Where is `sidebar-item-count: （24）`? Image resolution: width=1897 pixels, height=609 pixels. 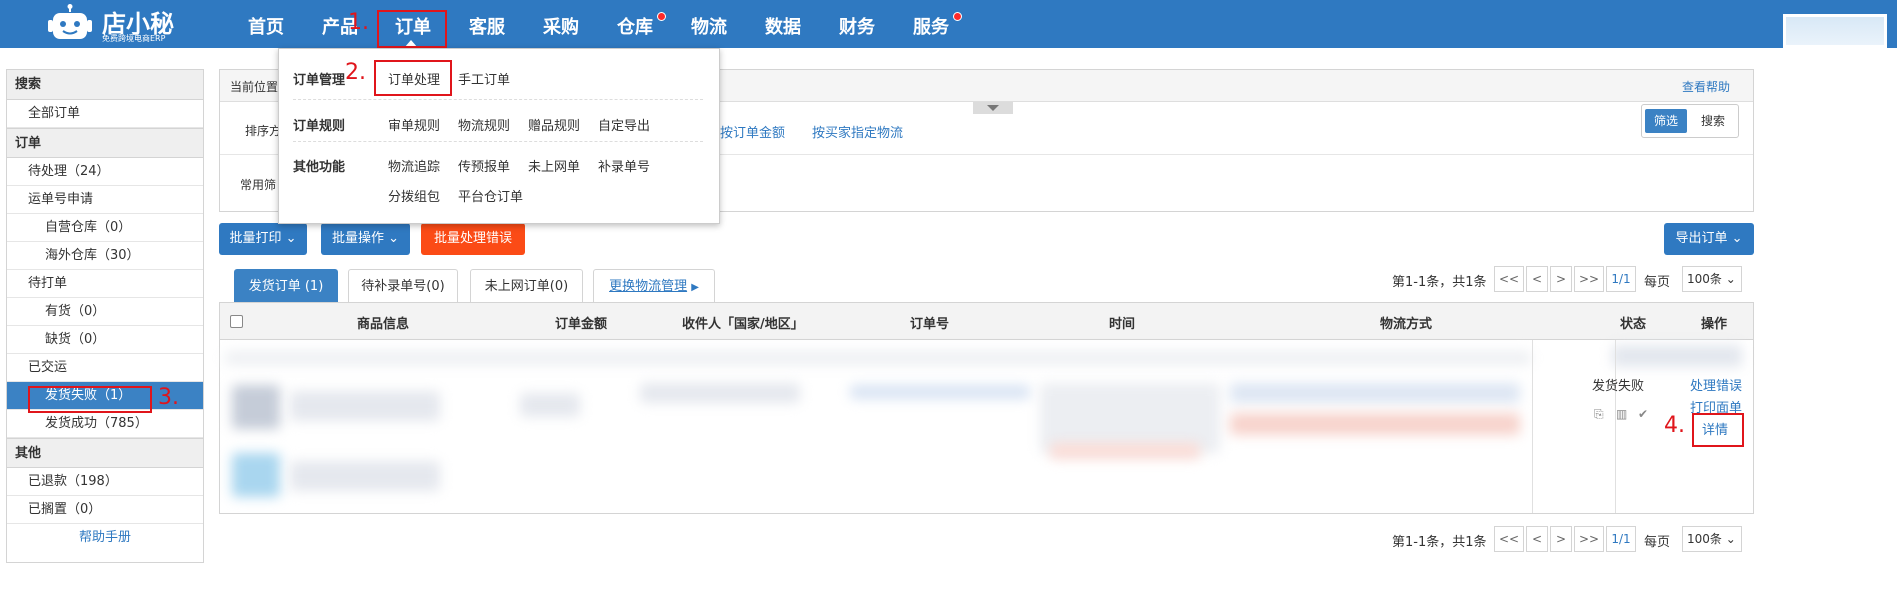 sidebar-item-count: （24） is located at coordinates (88, 171).